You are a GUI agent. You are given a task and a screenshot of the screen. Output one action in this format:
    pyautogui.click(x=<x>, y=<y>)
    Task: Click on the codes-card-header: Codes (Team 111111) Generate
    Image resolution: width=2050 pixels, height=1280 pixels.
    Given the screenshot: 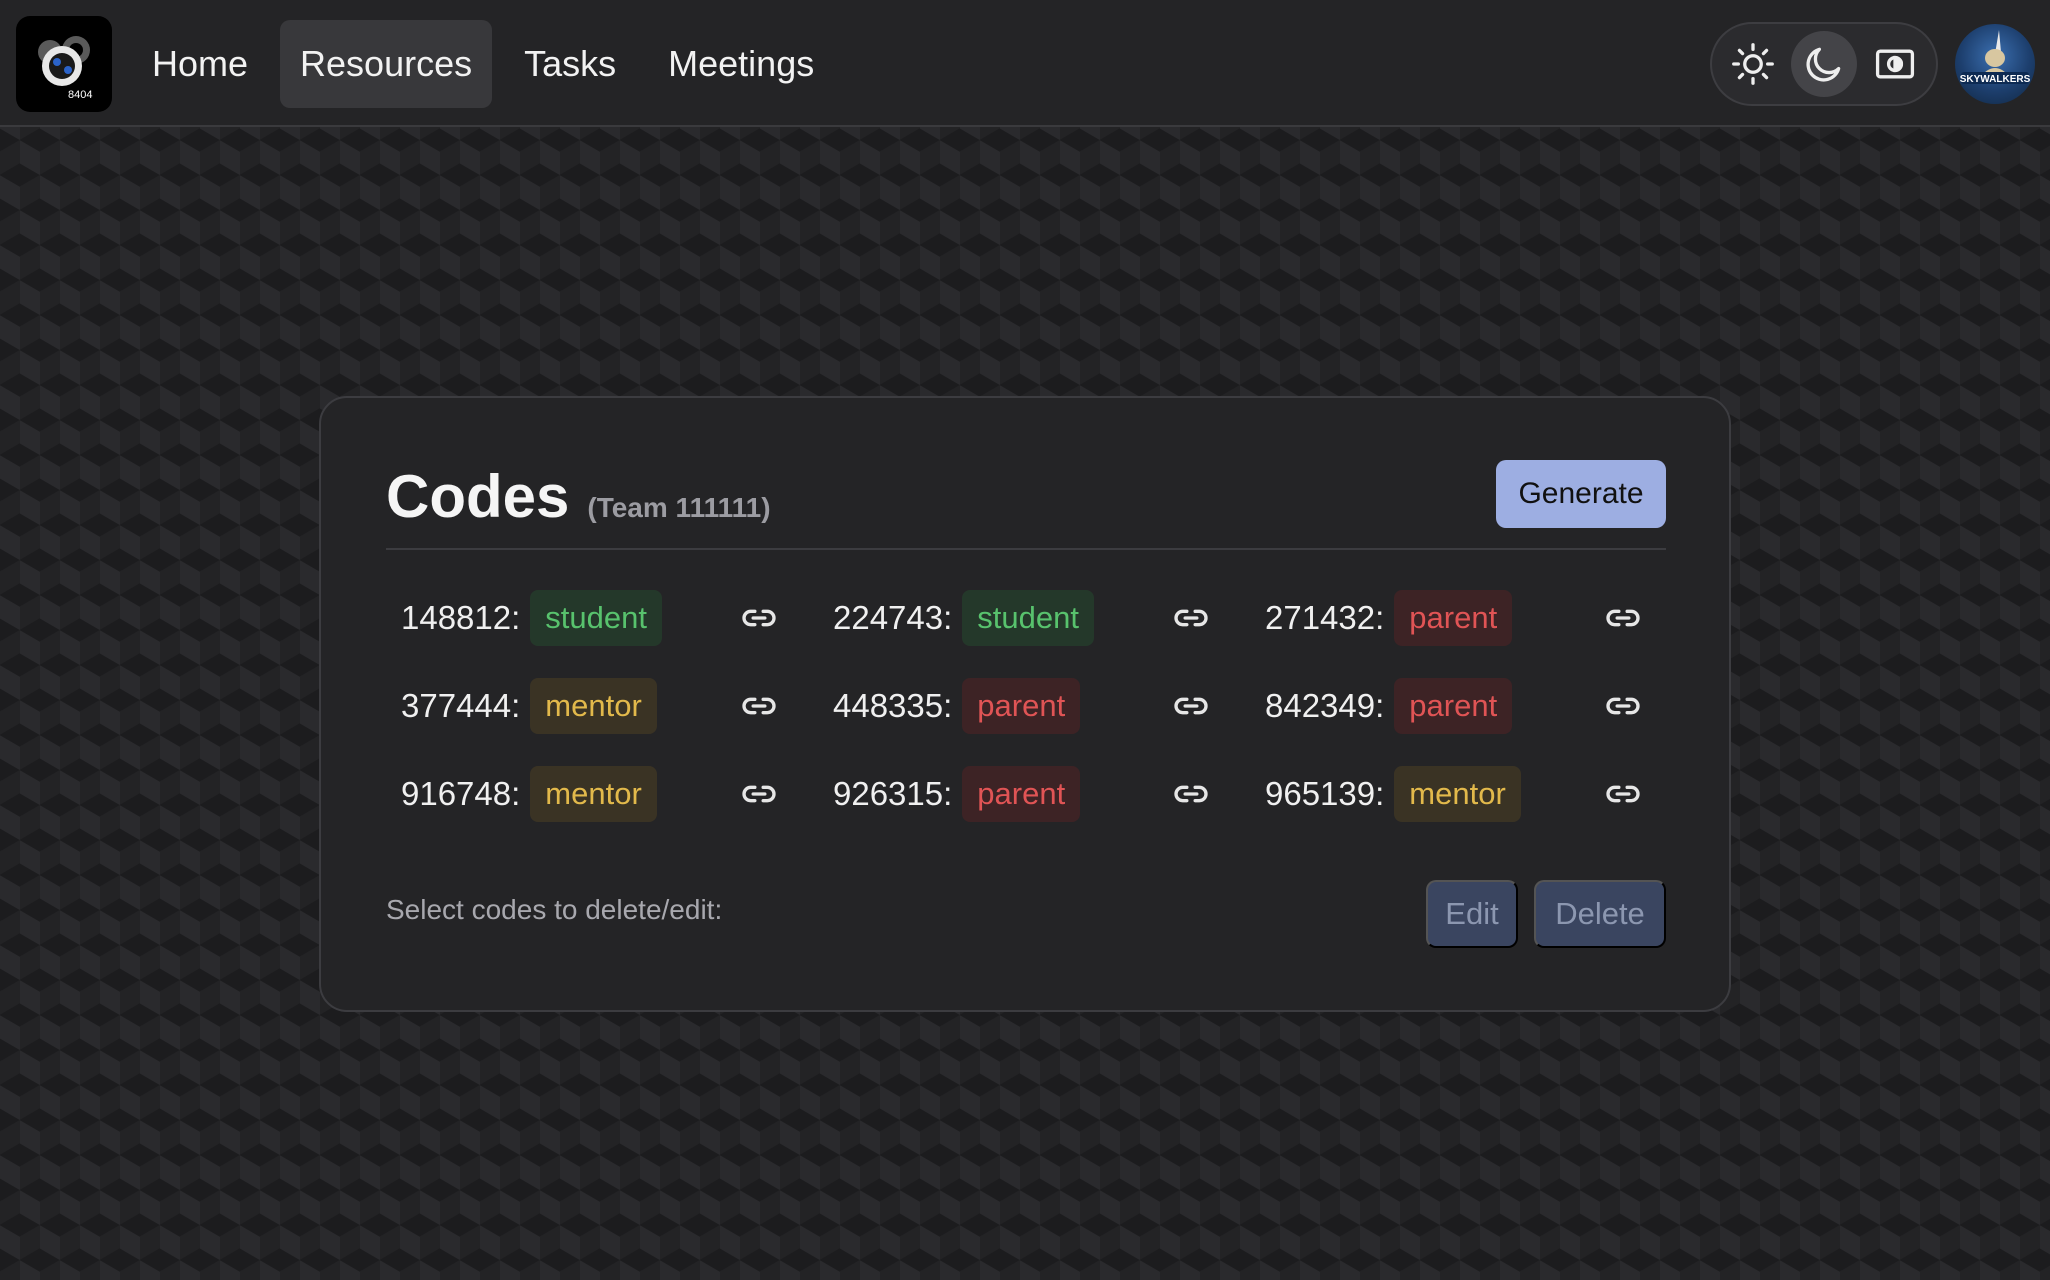 What is the action you would take?
    pyautogui.click(x=1026, y=504)
    